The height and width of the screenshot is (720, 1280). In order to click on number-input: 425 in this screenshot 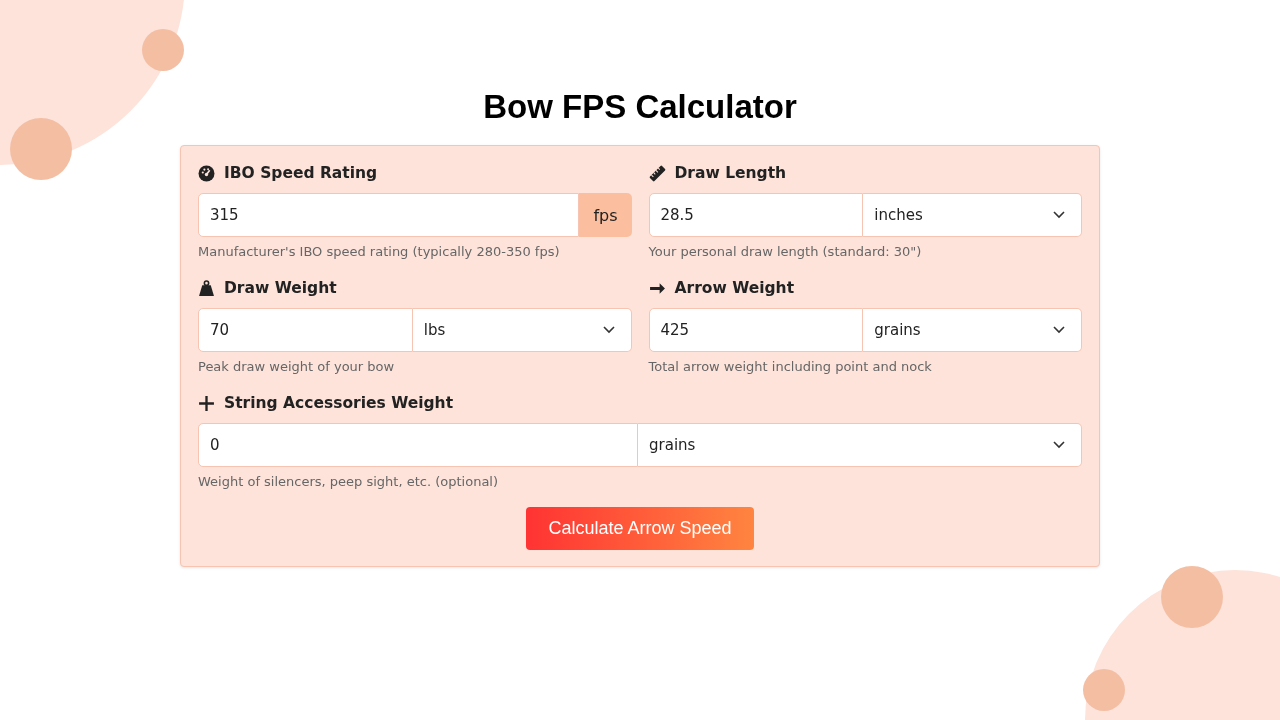, I will do `click(756, 330)`.